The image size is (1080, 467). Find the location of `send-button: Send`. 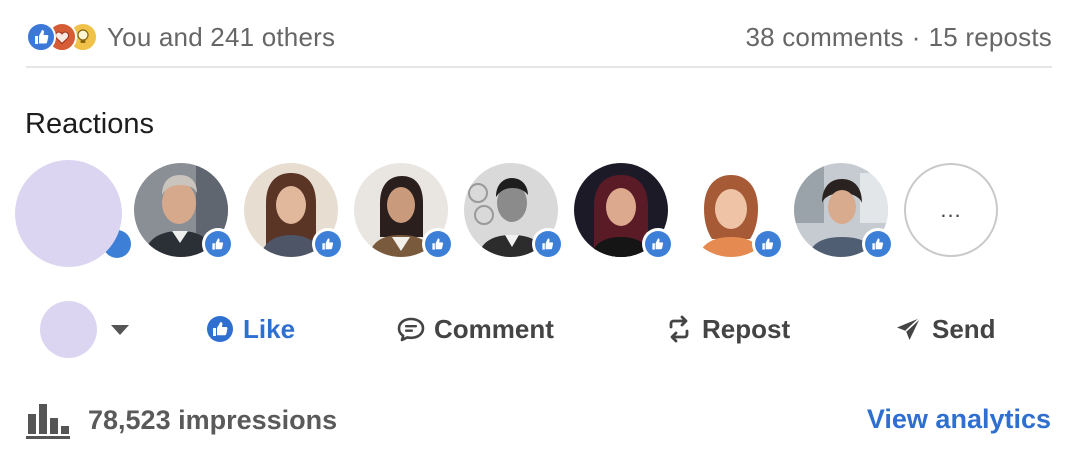

send-button: Send is located at coordinates (945, 329).